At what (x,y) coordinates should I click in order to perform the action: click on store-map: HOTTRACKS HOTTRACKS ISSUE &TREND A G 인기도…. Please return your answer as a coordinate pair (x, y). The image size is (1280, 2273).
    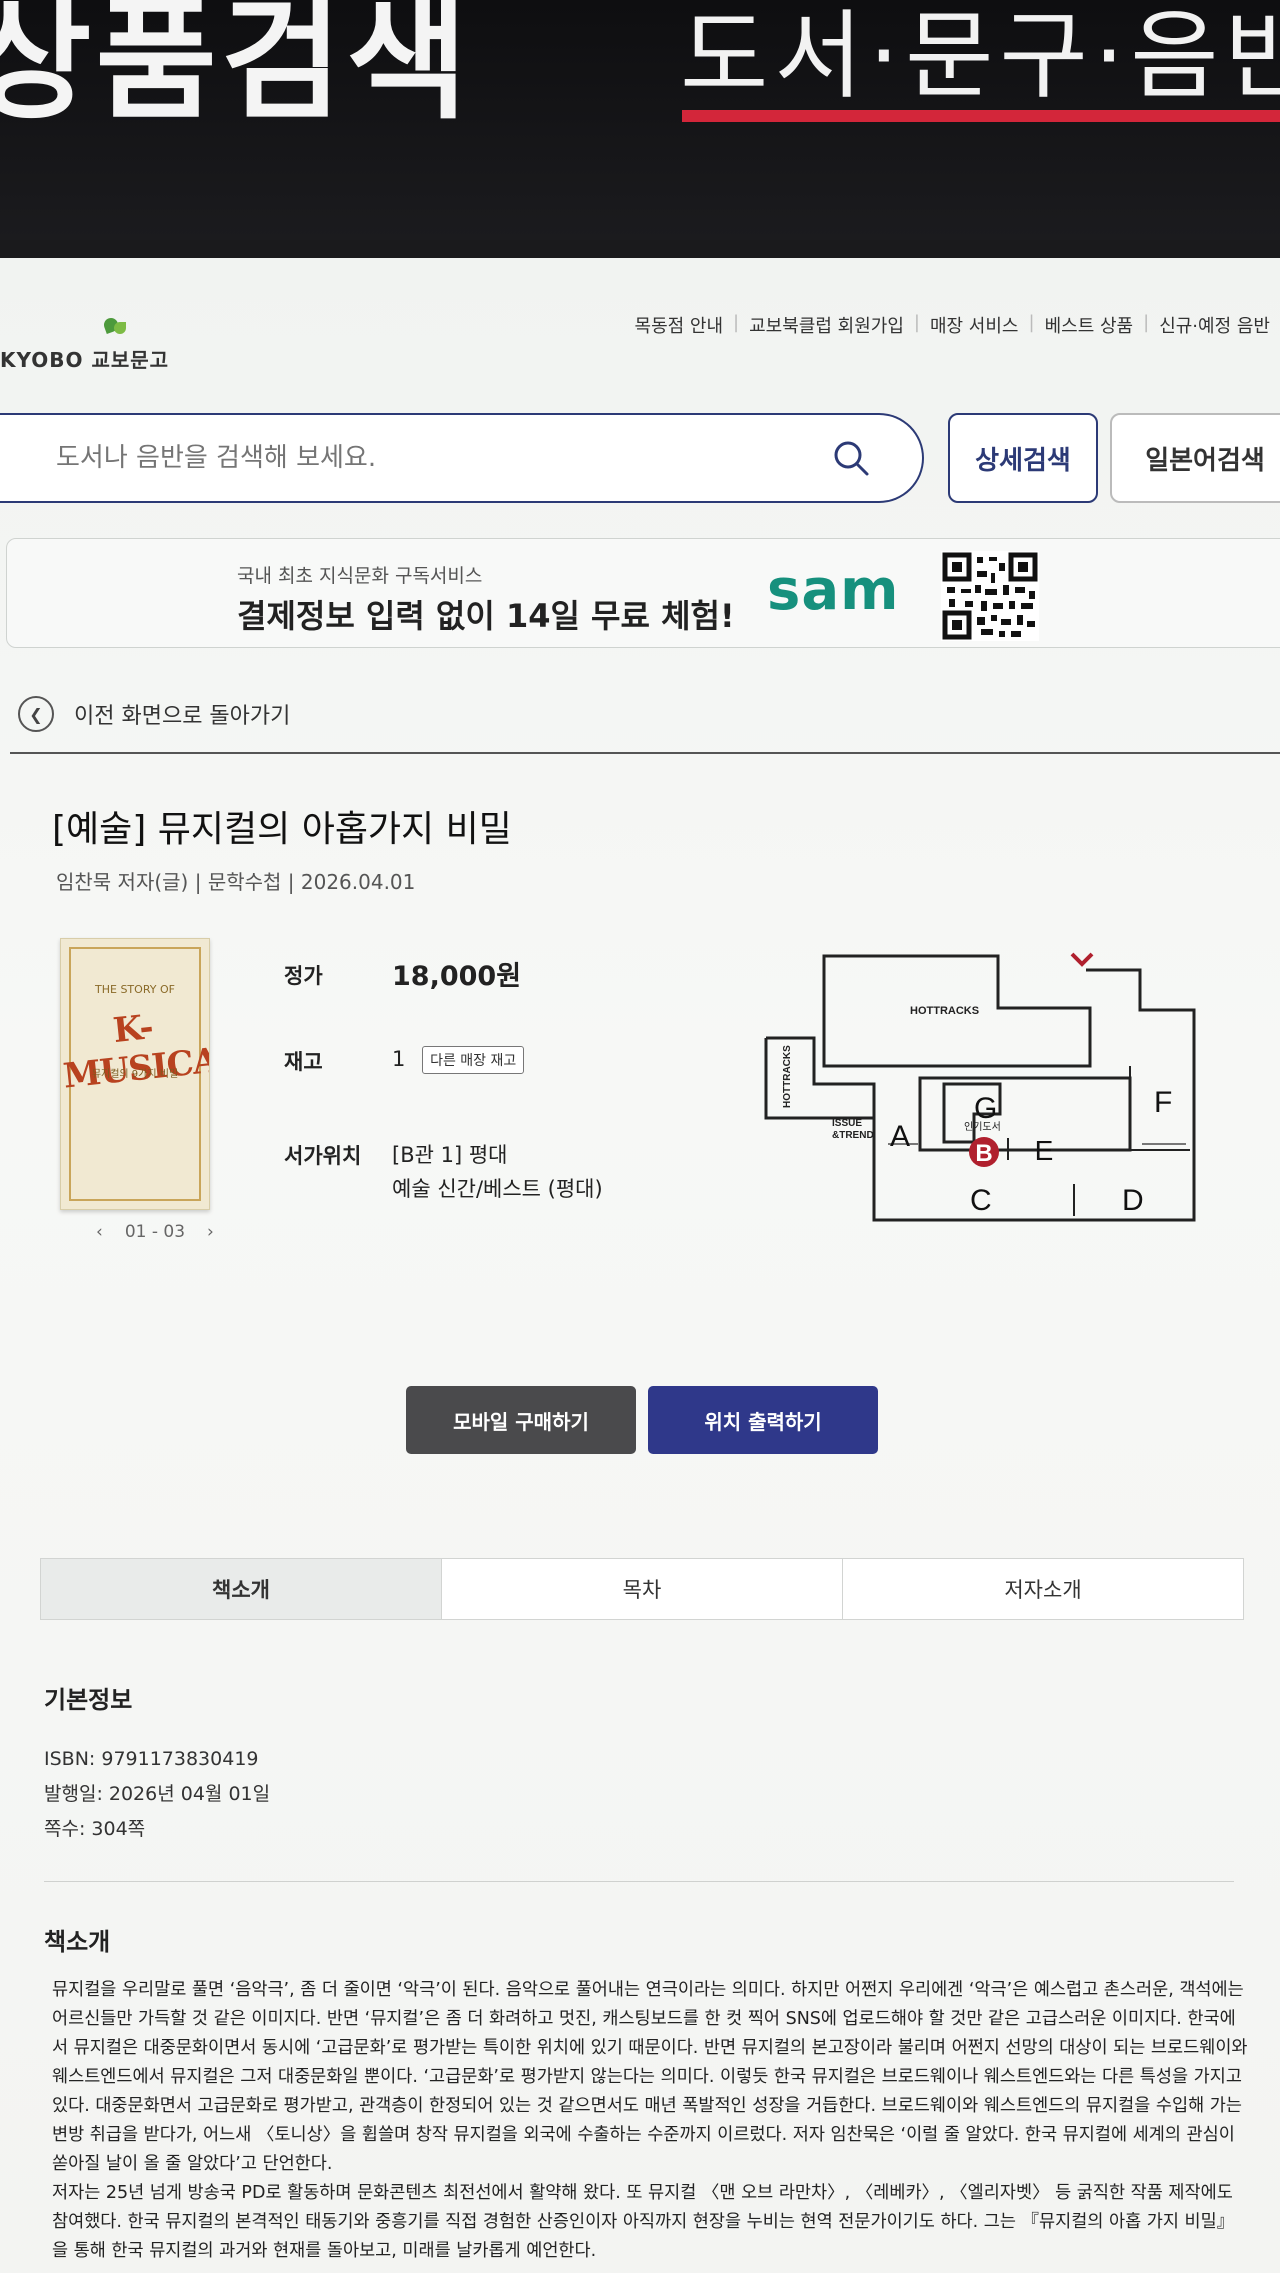
    Looking at the image, I should click on (980, 1087).